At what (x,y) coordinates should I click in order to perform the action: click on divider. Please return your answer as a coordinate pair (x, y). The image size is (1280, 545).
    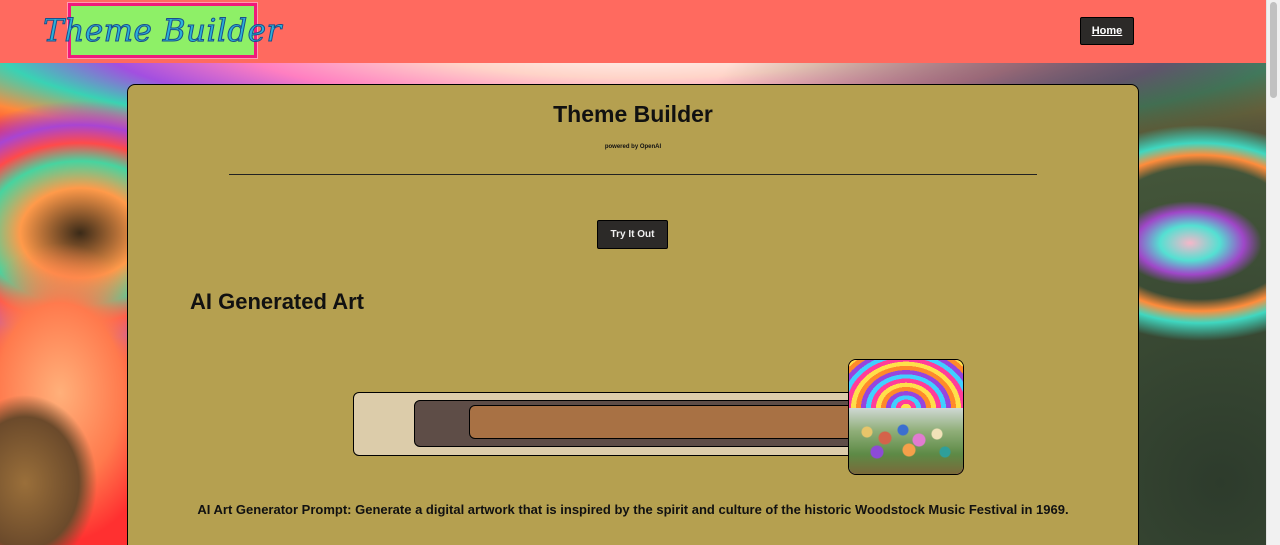
    Looking at the image, I should click on (633, 174).